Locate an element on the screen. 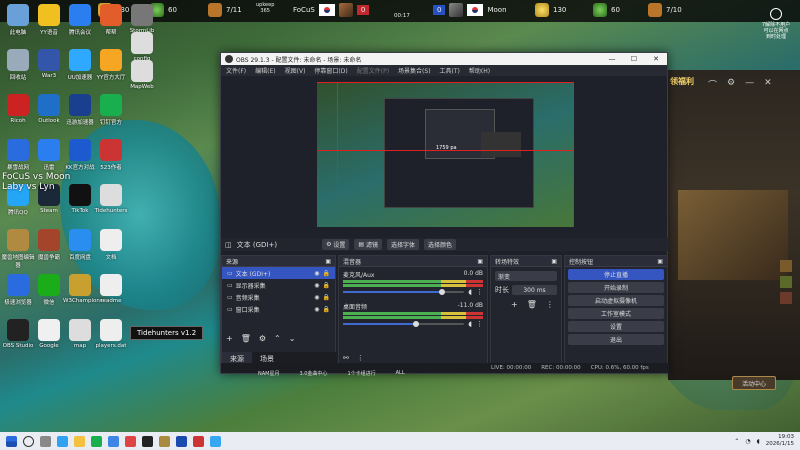 This screenshot has width=800, height=450. desktop-icon: 迅游加速器 is located at coordinates (80, 110).